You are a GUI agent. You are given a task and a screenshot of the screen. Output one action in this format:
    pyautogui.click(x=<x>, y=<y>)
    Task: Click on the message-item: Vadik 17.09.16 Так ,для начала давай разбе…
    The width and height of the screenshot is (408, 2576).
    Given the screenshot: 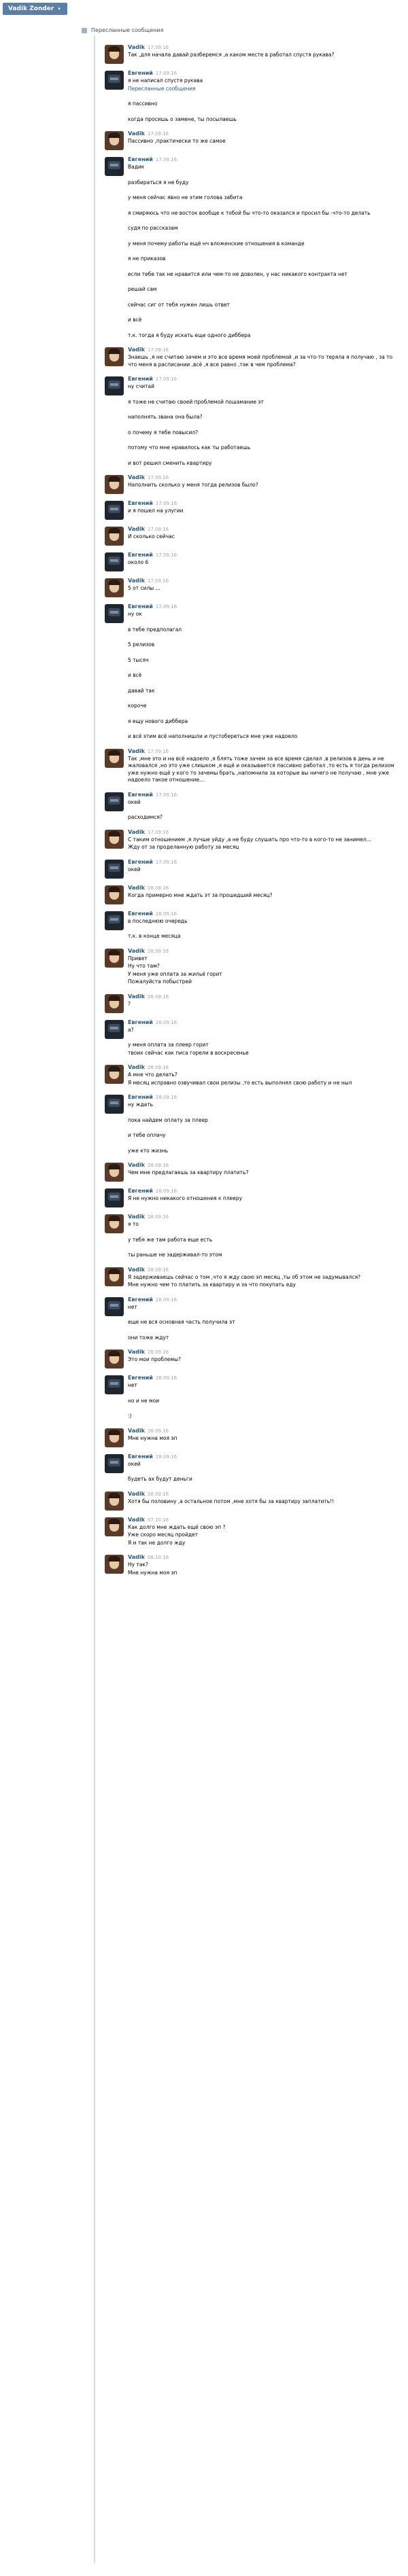 What is the action you would take?
    pyautogui.click(x=252, y=53)
    